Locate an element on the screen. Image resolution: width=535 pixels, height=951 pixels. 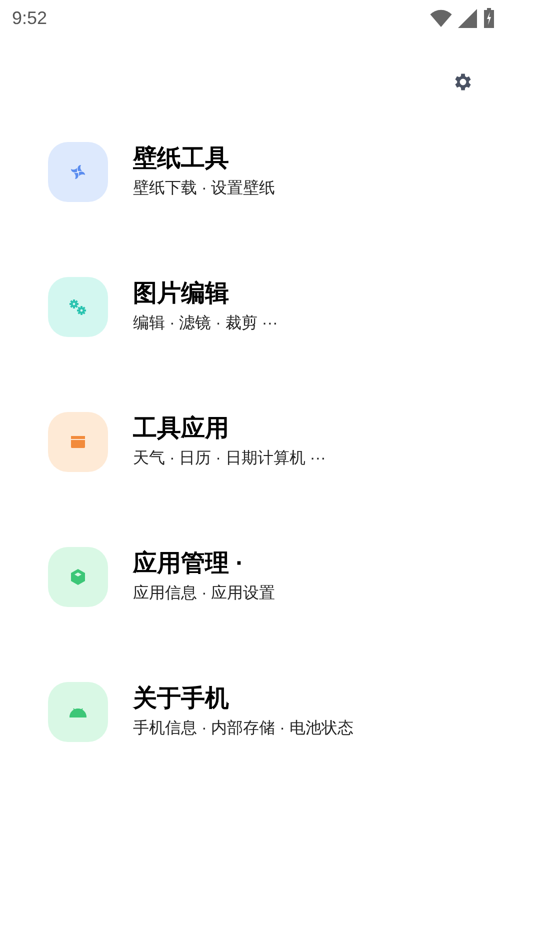
item-title: 工具应用 is located at coordinates (181, 429).